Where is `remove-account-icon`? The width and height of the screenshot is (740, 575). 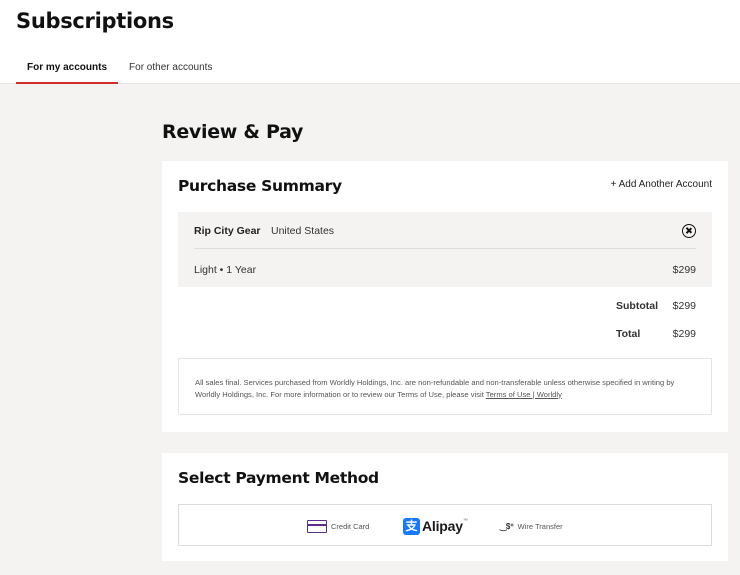 remove-account-icon is located at coordinates (689, 231).